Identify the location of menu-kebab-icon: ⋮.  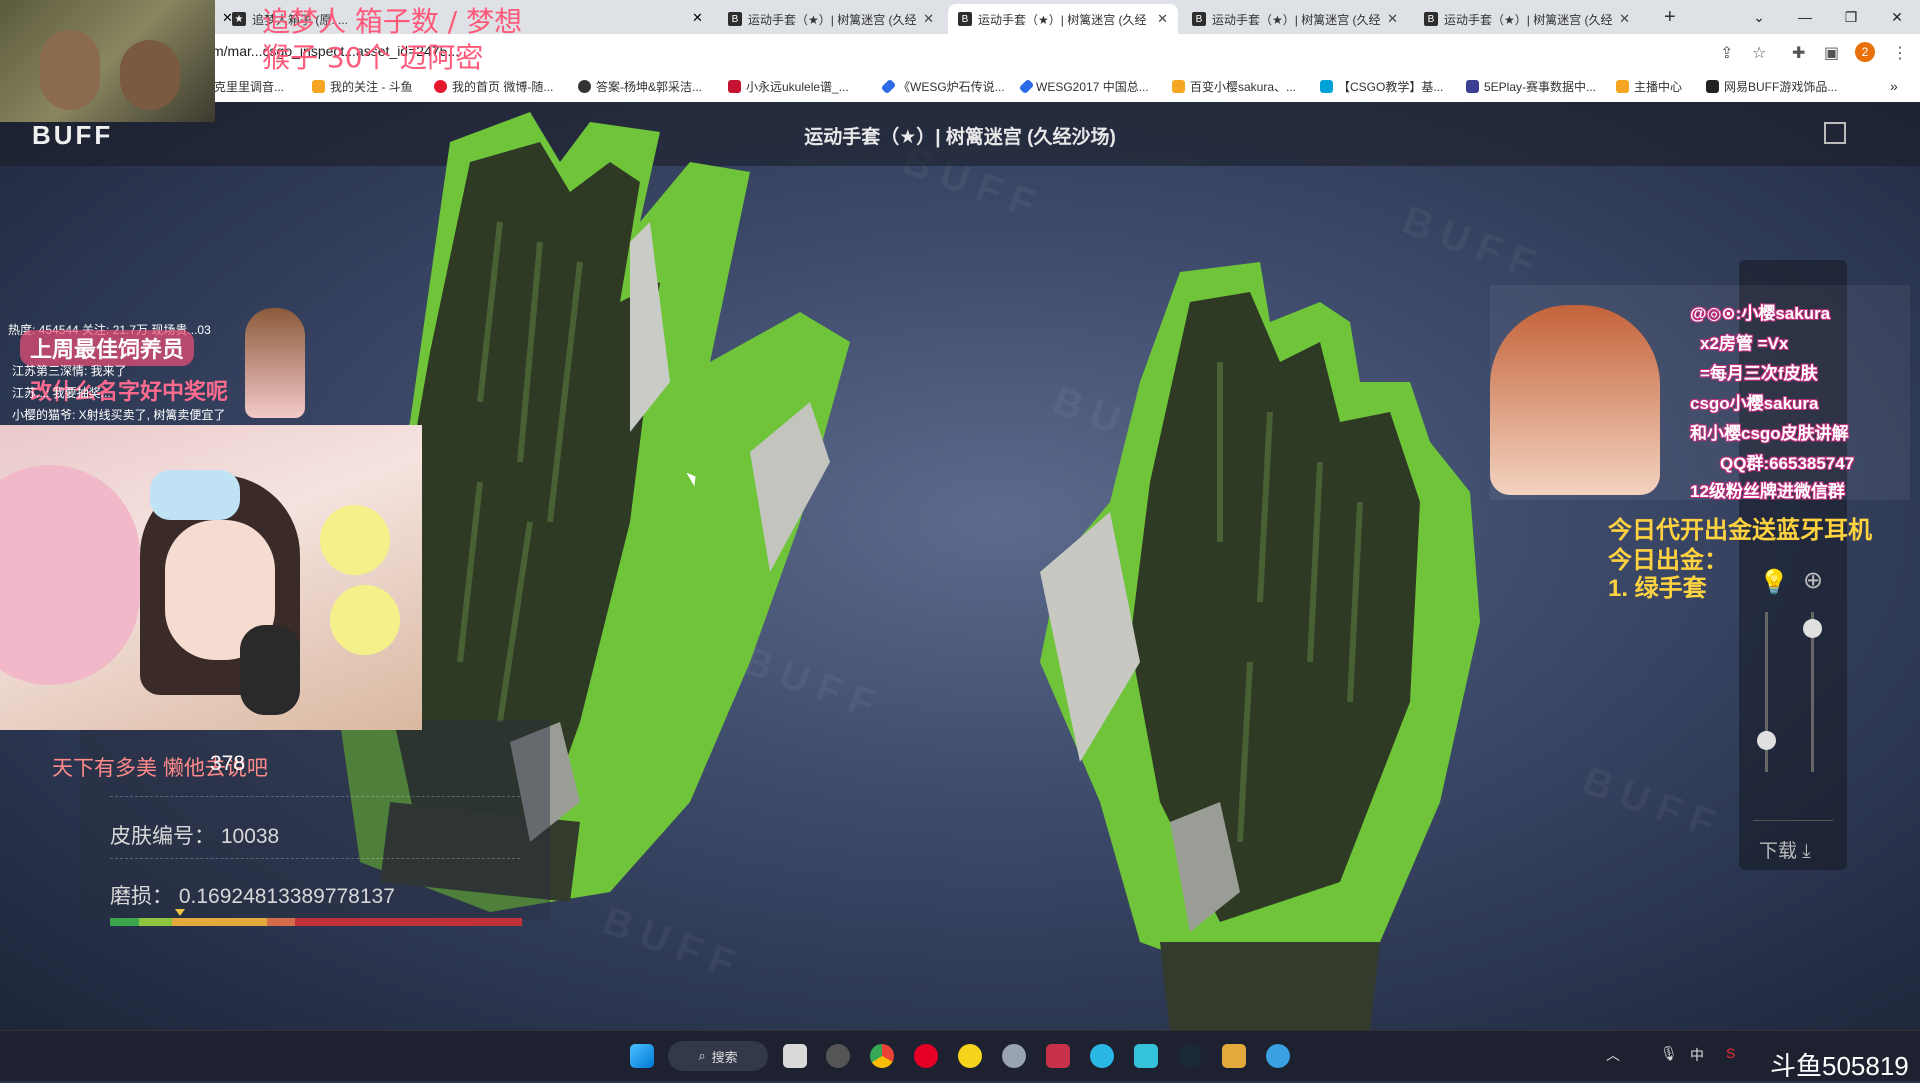
(1900, 53).